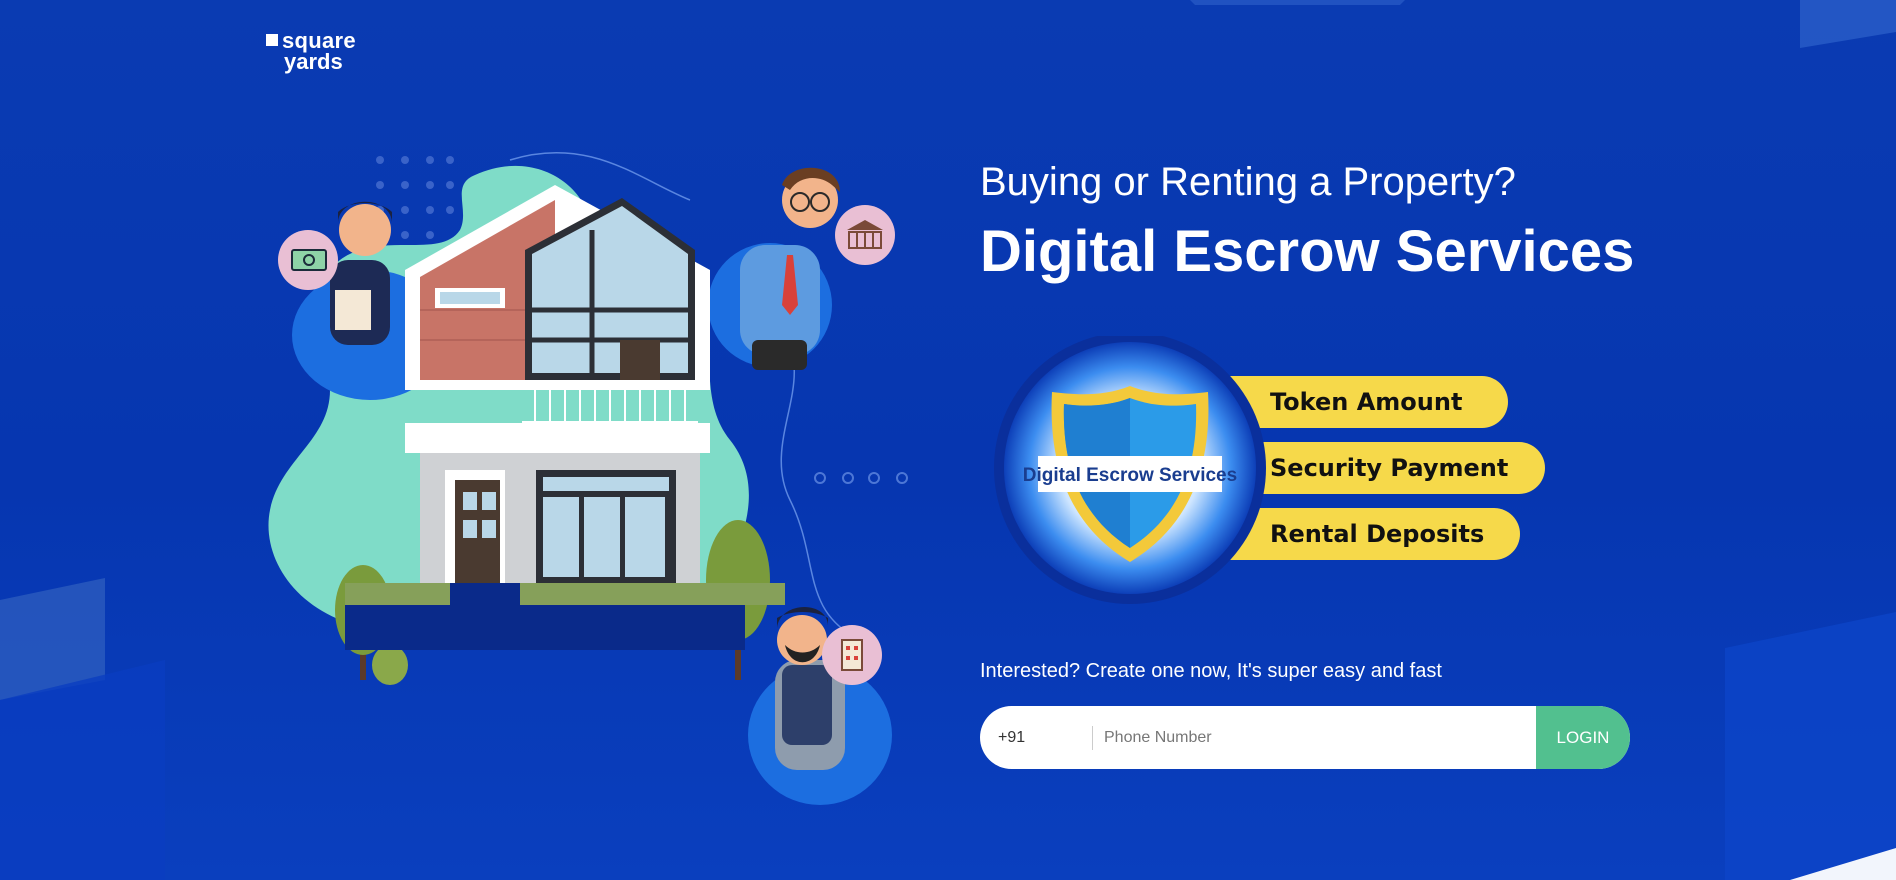 The height and width of the screenshot is (880, 1896). Describe the element at coordinates (361, 273) in the screenshot. I see `agent-person-left` at that location.